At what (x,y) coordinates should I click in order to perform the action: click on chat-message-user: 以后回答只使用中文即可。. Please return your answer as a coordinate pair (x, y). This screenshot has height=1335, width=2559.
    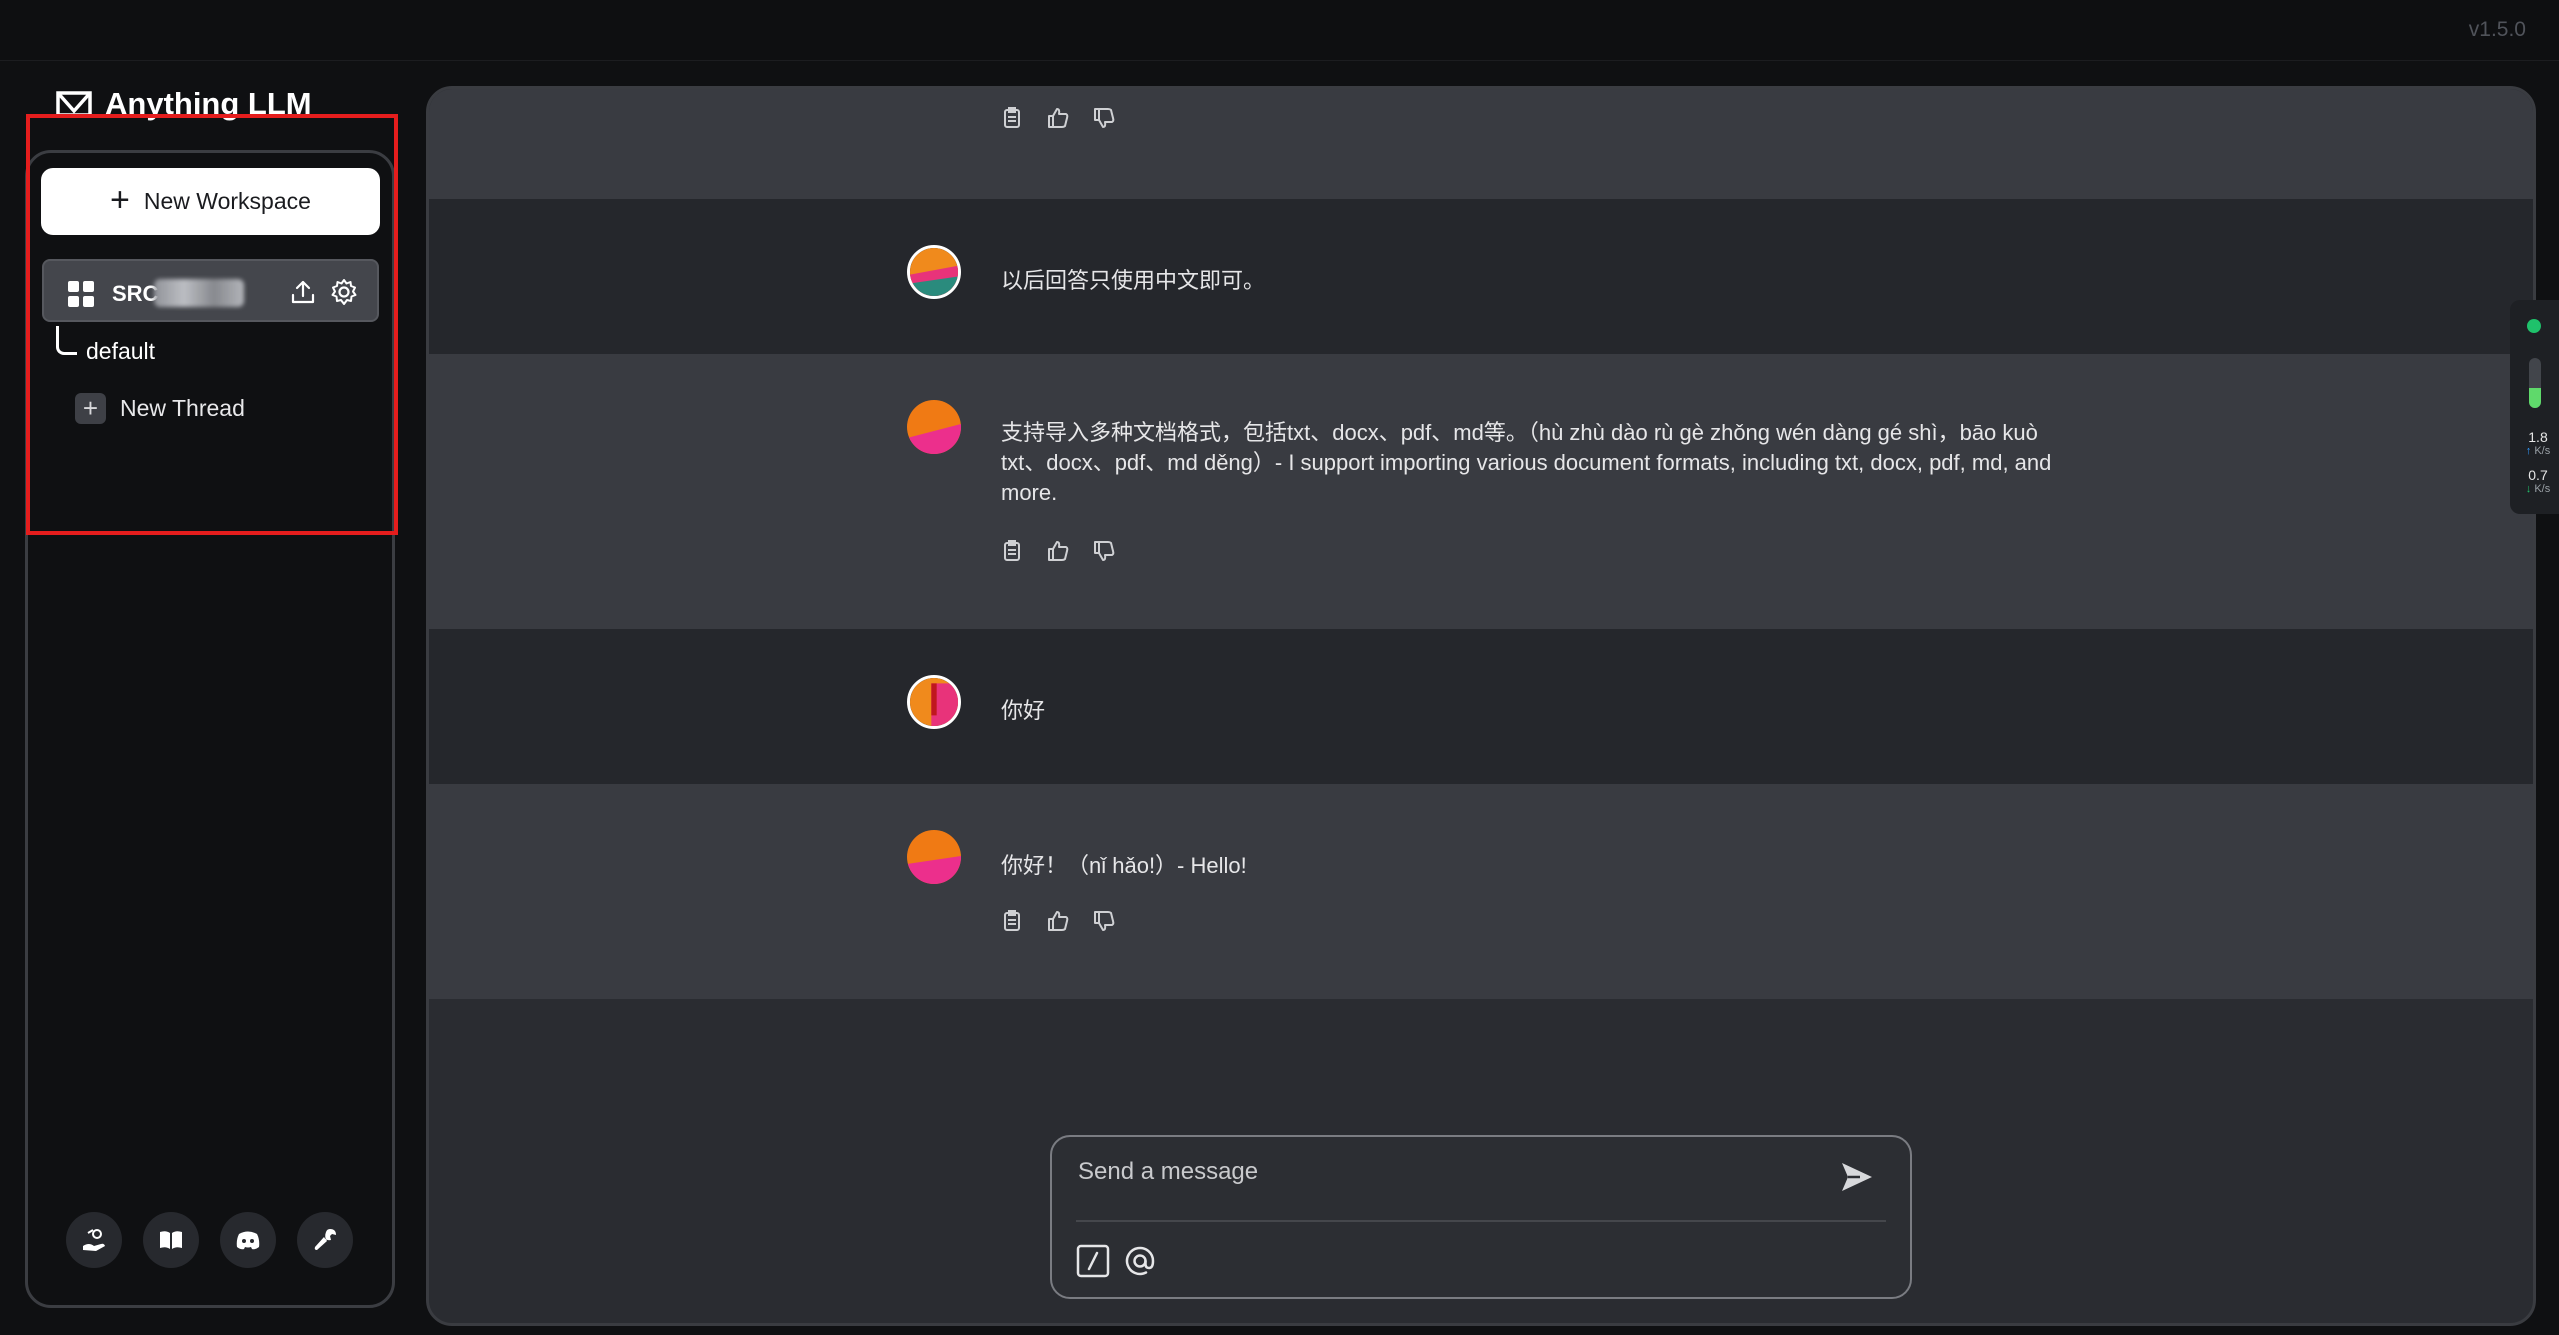
    Looking at the image, I should click on (1481, 276).